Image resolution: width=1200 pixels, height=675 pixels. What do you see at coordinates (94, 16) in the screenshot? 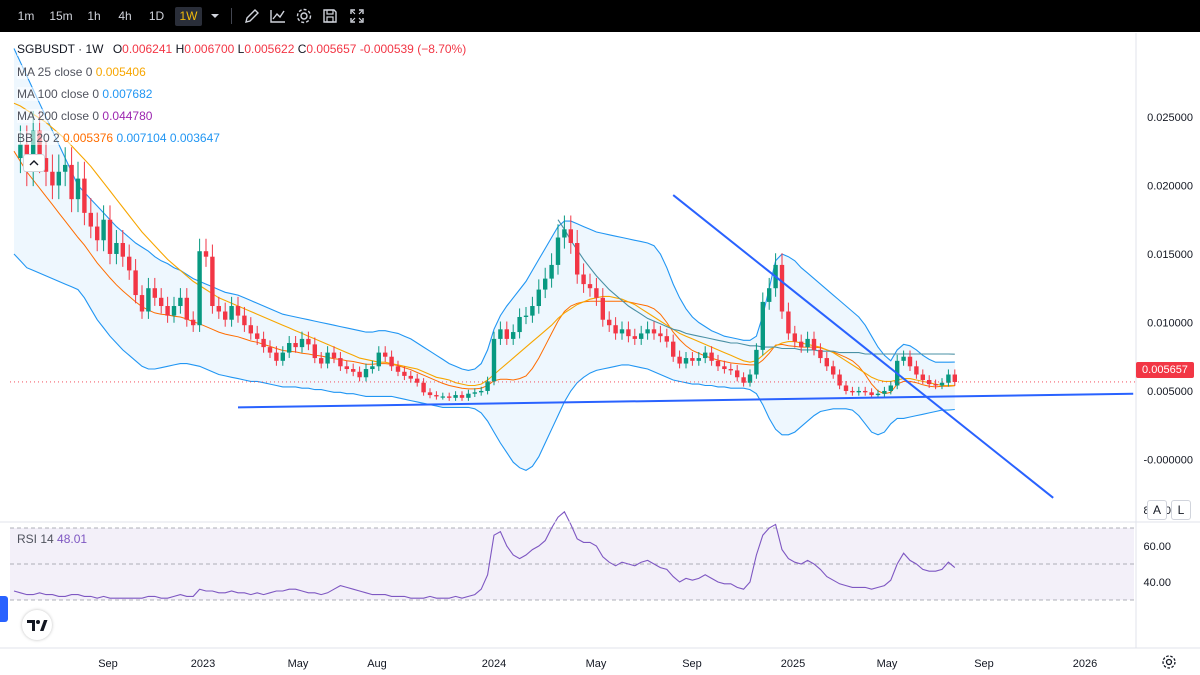
I see `timeframe-1h: 1h` at bounding box center [94, 16].